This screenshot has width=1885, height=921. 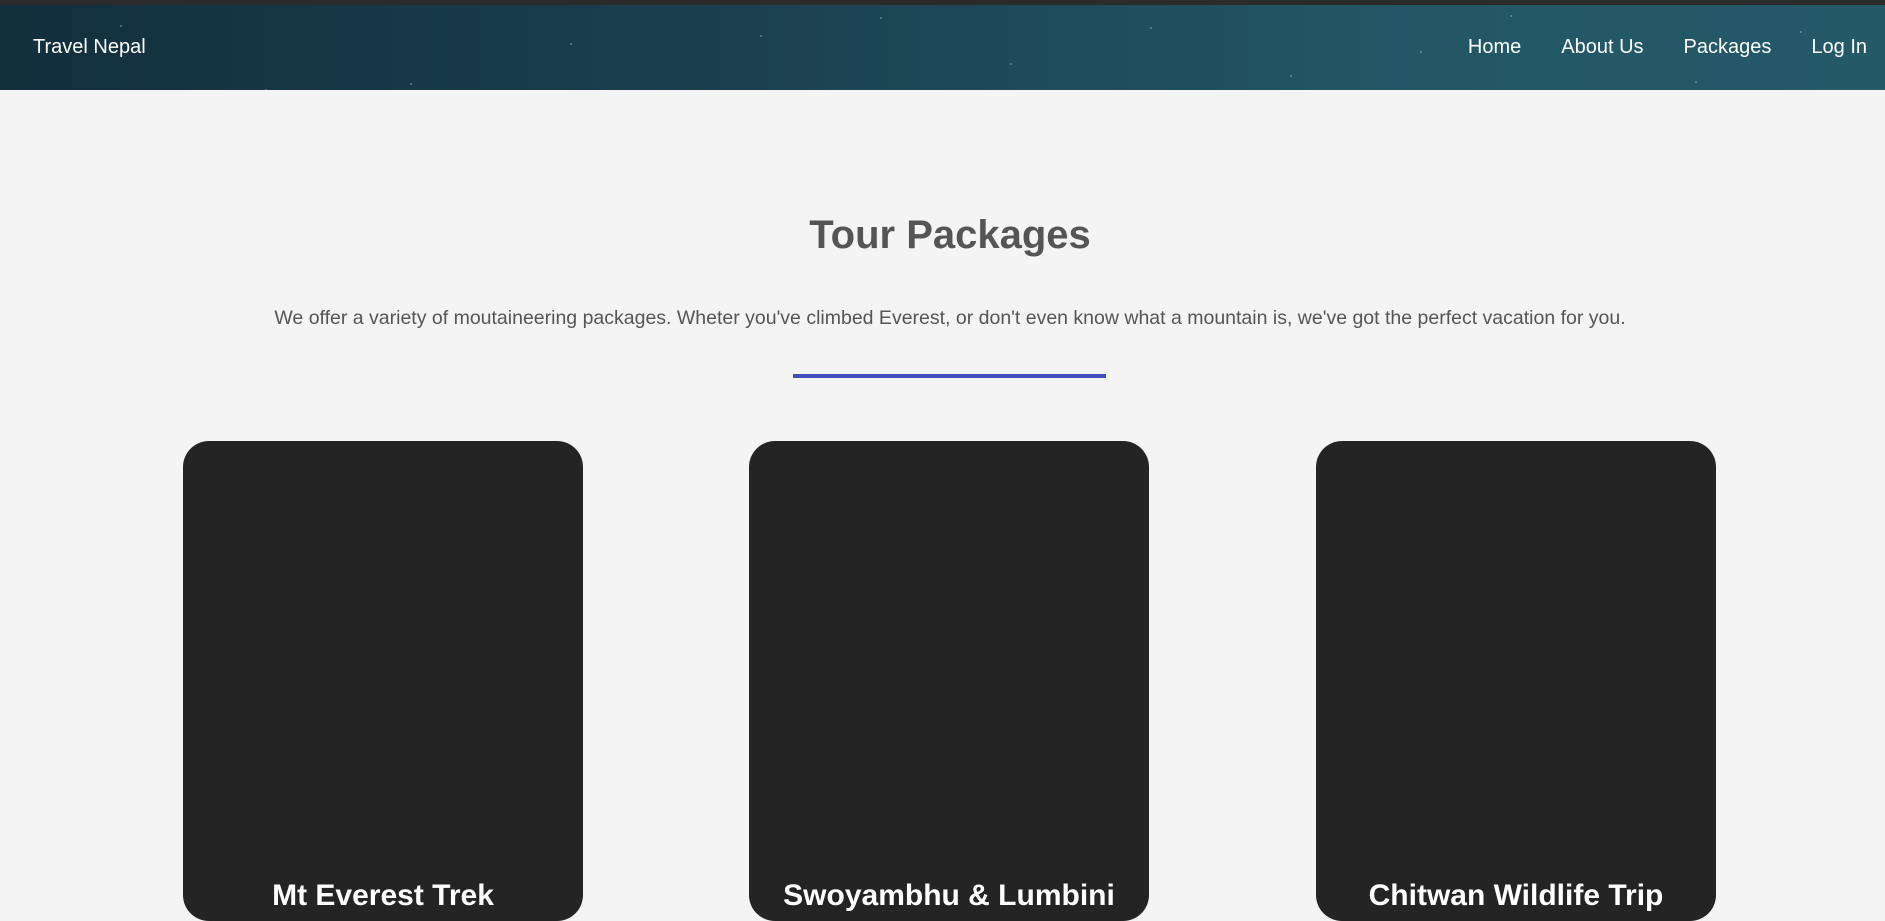 What do you see at coordinates (950, 235) in the screenshot?
I see `page-title: Tour Packages` at bounding box center [950, 235].